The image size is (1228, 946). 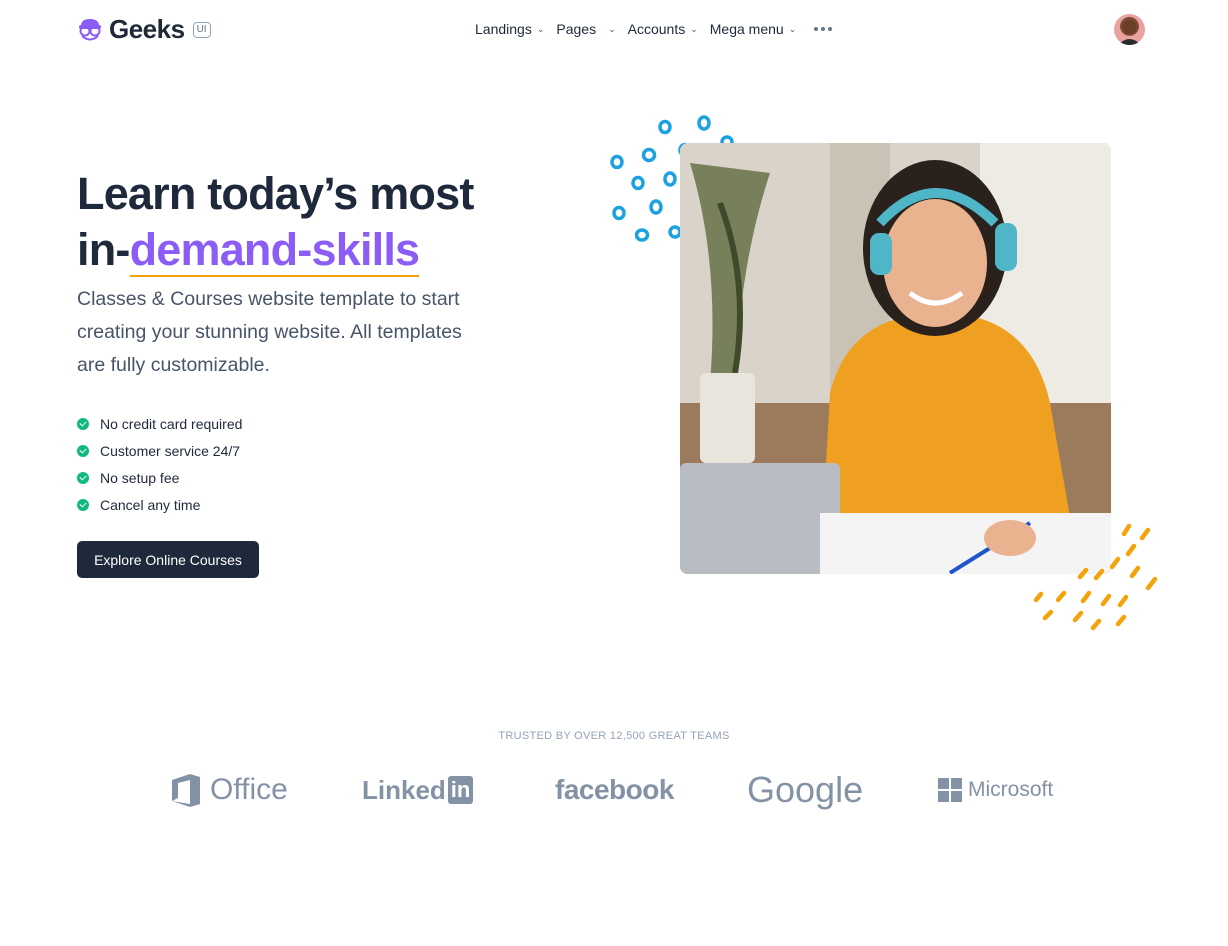 What do you see at coordinates (460, 790) in the screenshot?
I see `linkedin-logo-box: in` at bounding box center [460, 790].